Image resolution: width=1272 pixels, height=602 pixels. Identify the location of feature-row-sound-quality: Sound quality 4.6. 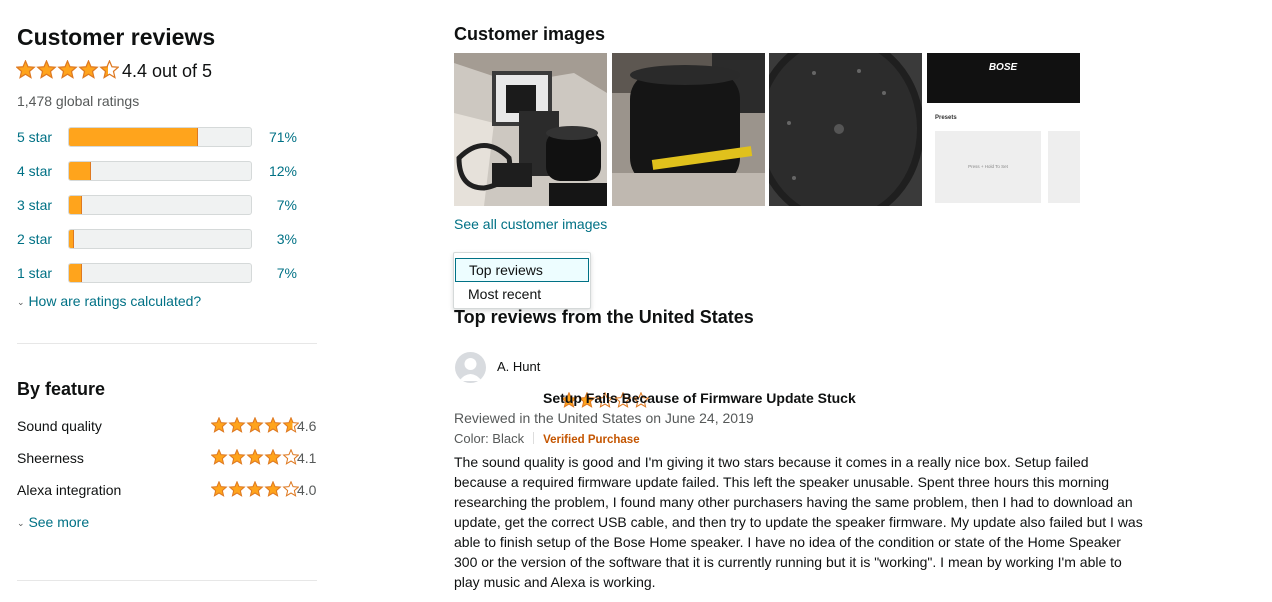
(169, 426).